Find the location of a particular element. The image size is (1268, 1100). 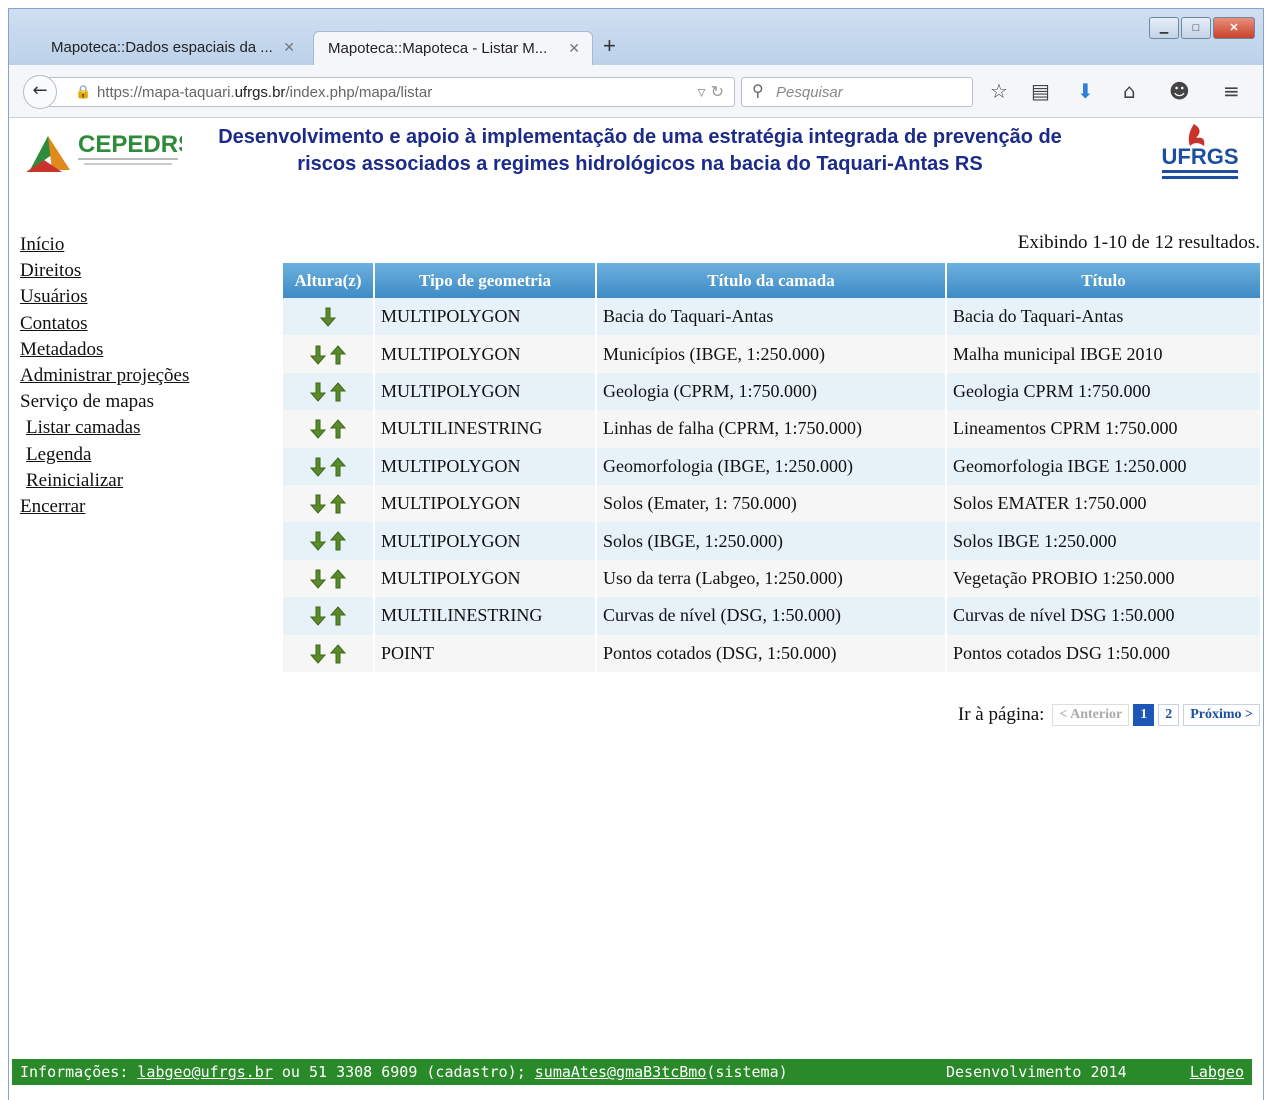

download-icon: ⬇ is located at coordinates (1085, 91).